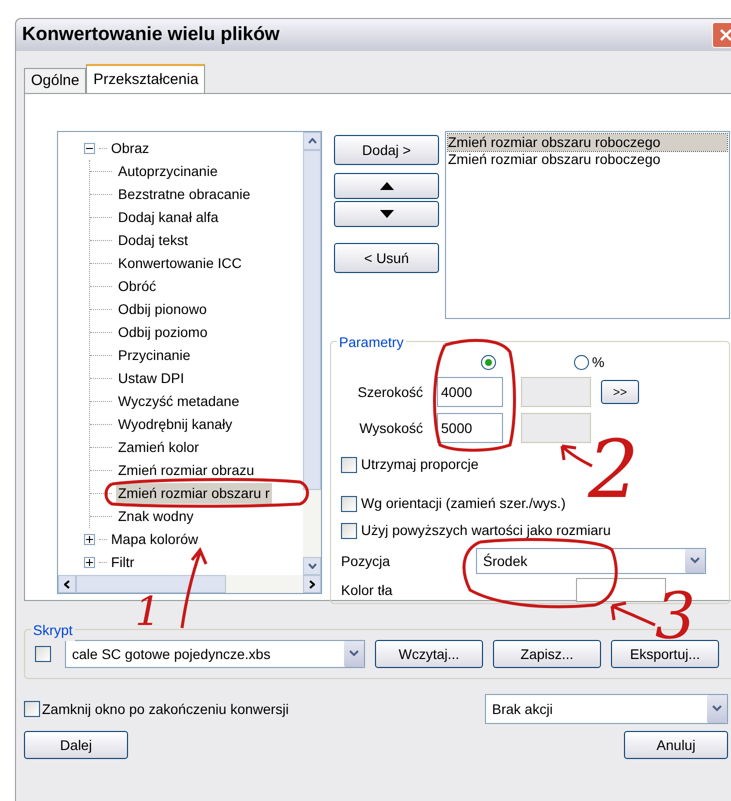 The height and width of the screenshot is (801, 731). Describe the element at coordinates (168, 217) in the screenshot. I see `tree-item: Dodaj kanał alfa` at that location.